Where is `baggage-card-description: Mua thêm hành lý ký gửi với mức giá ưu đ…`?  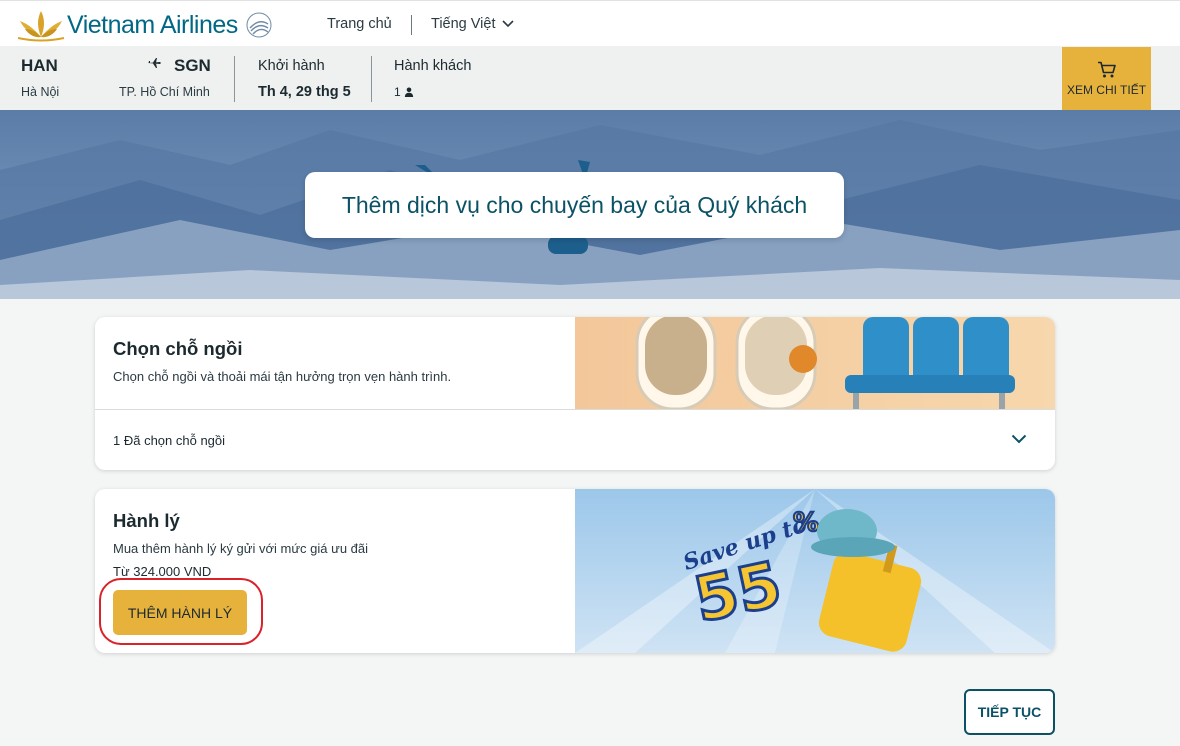
baggage-card-description: Mua thêm hành lý ký gửi với mức giá ưu đ… is located at coordinates (241, 548).